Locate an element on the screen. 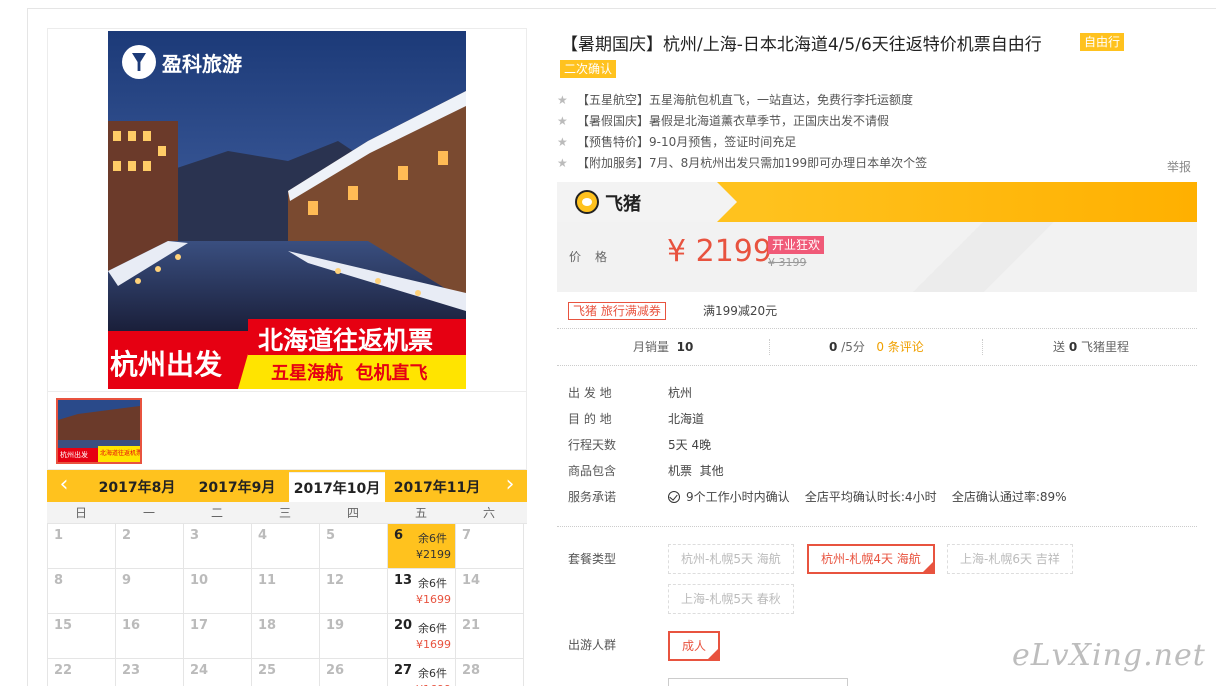 This screenshot has height=686, width=1216. feature-text: 【暑假国庆】暑假是北海道薰衣草季节，正国庆出发不请假 is located at coordinates (733, 121).